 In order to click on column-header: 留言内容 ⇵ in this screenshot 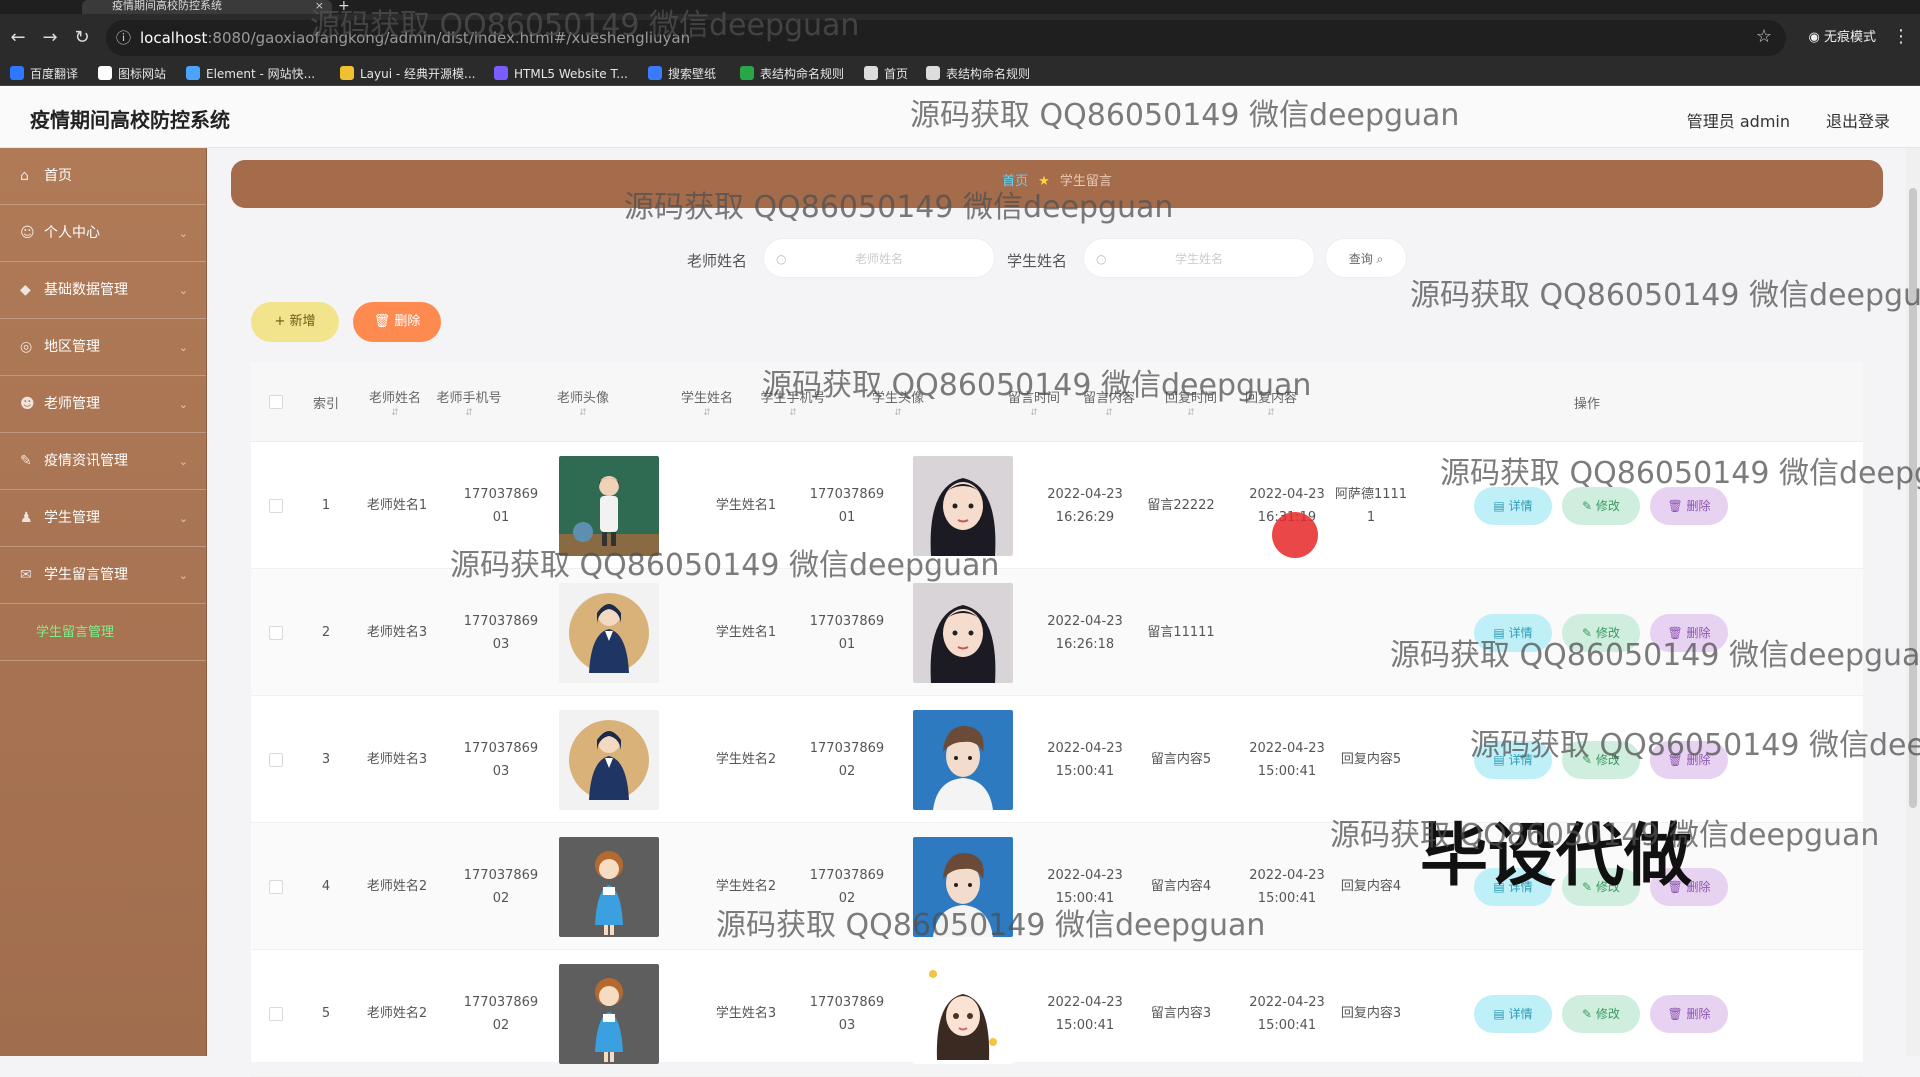, I will do `click(1109, 402)`.